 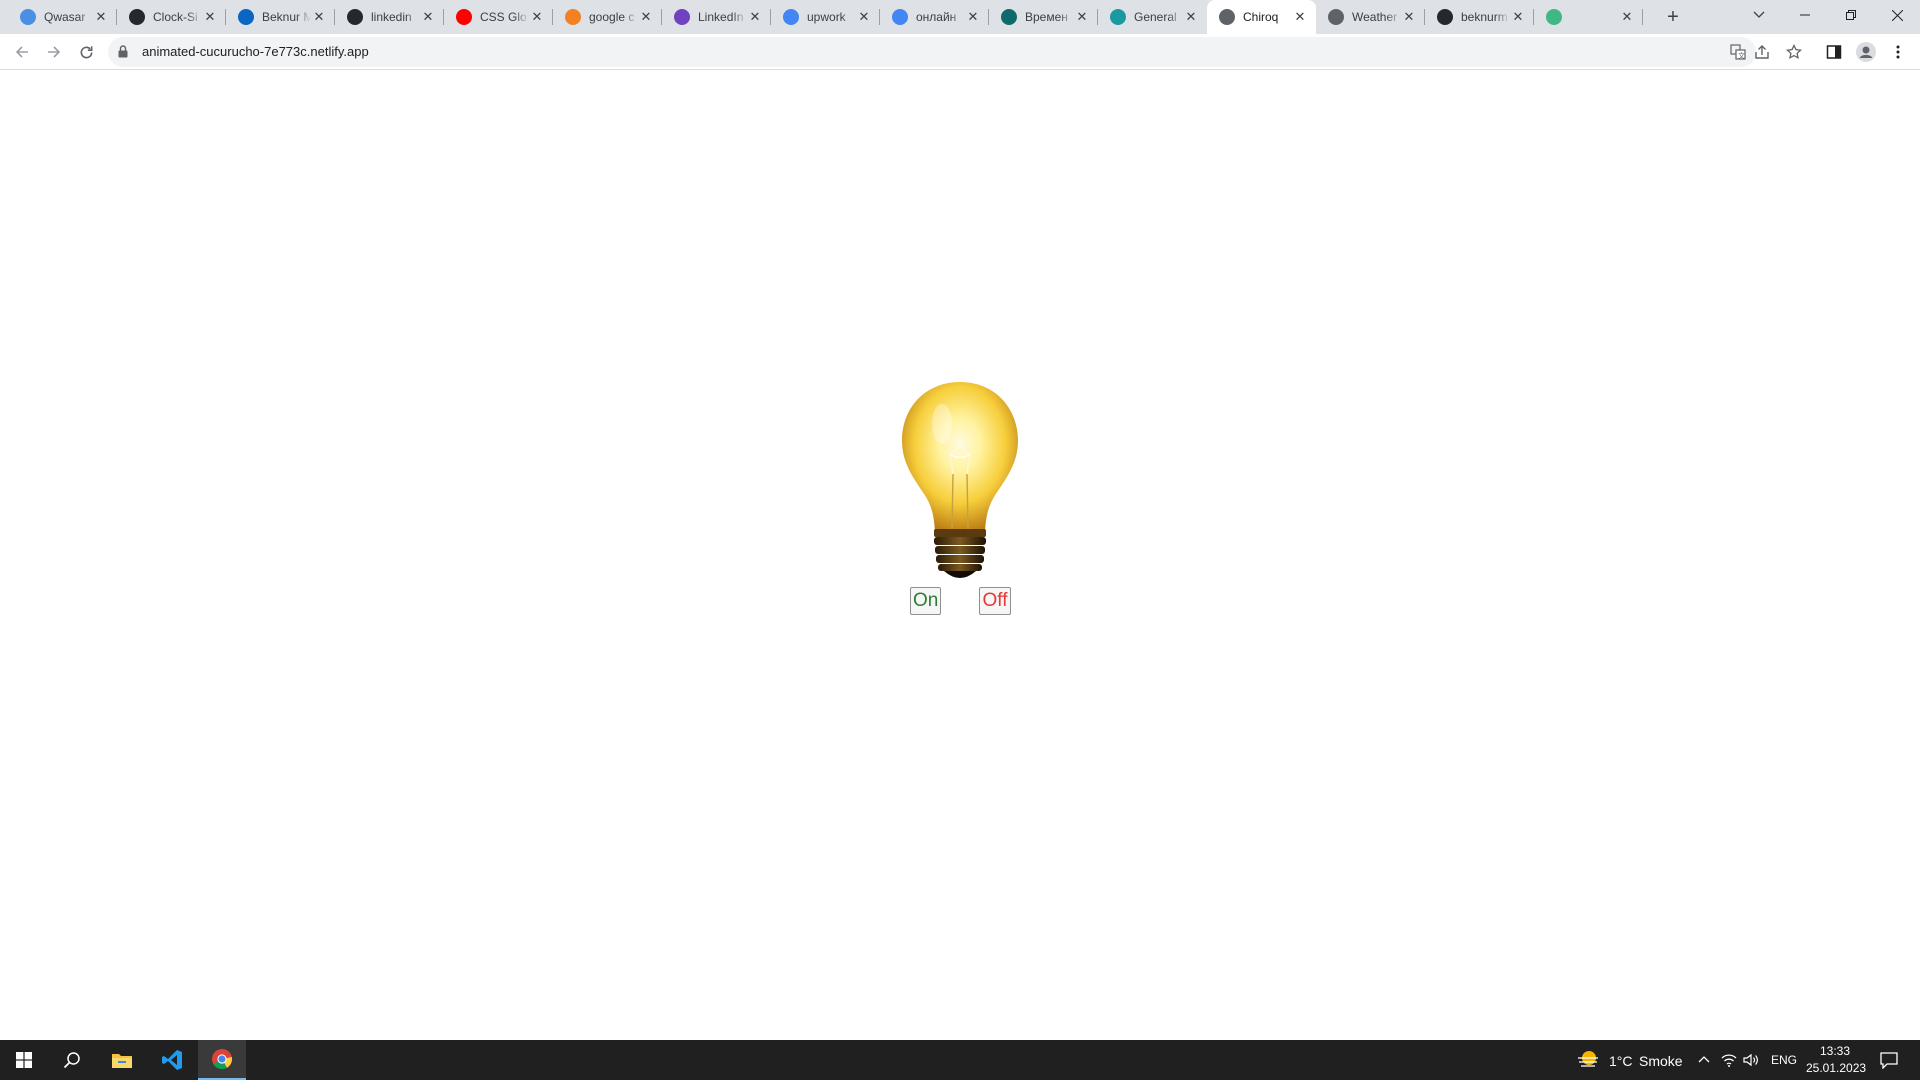 I want to click on turn-on-button: On, so click(x=925, y=601).